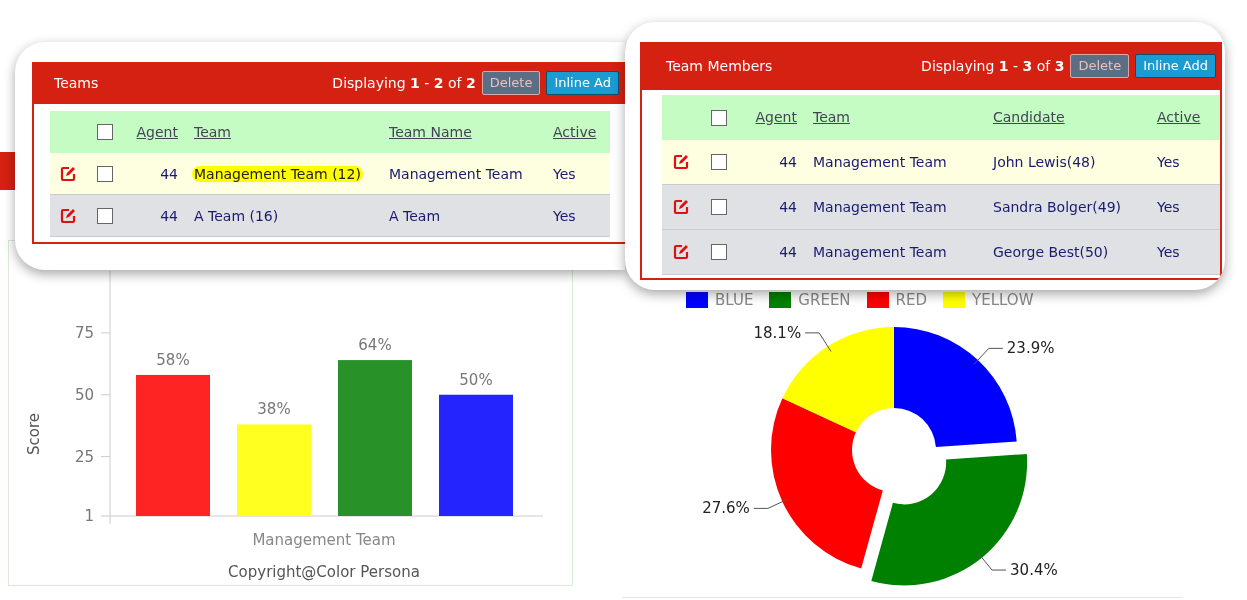  Describe the element at coordinates (277, 173) in the screenshot. I see `table-cell: Management Team (12)` at that location.